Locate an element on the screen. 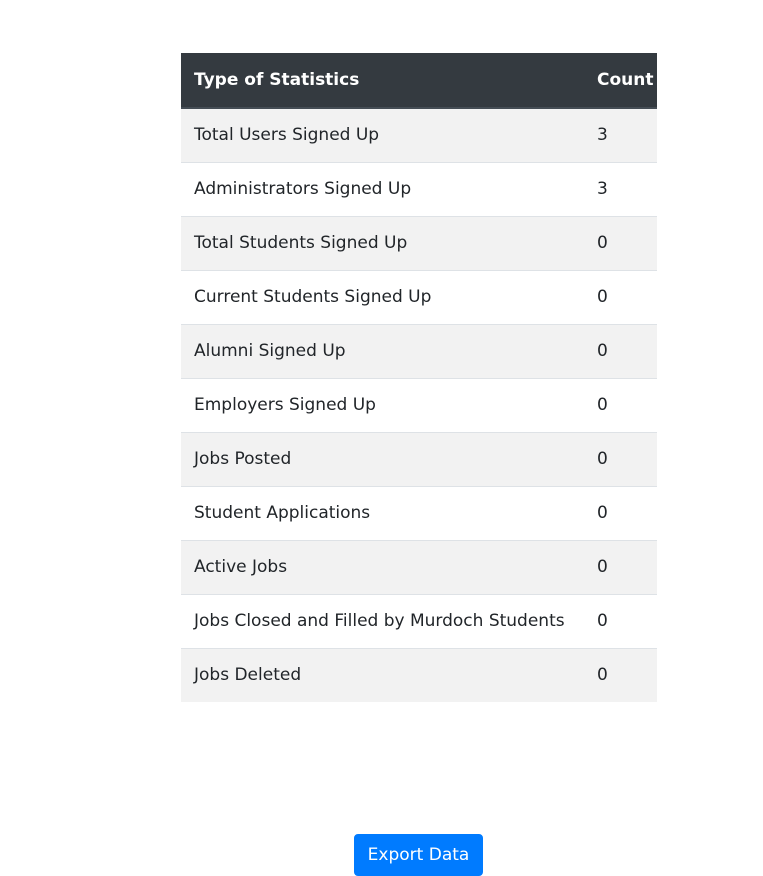 The height and width of the screenshot is (876, 763). table-header-row: Type of Statistics Count is located at coordinates (419, 81).